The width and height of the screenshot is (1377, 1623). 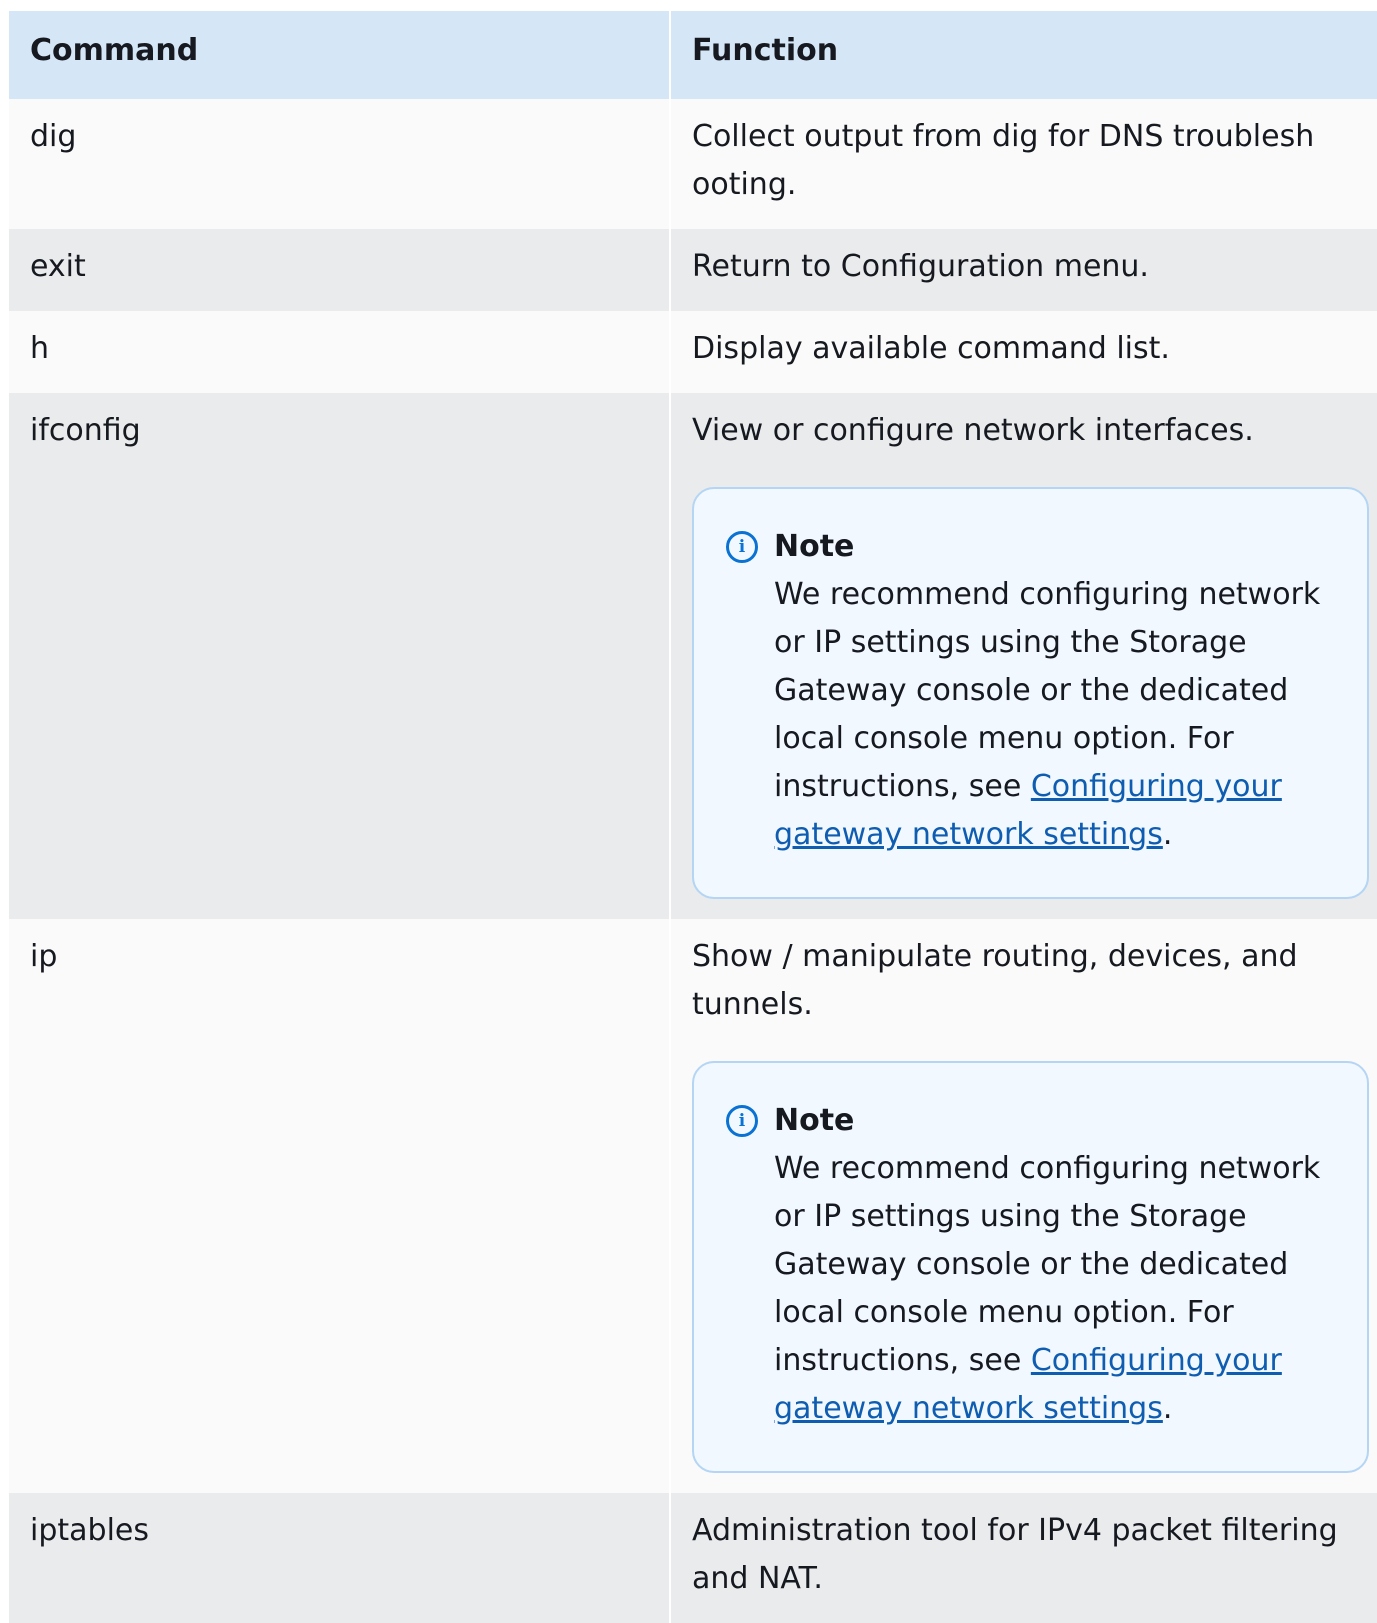 What do you see at coordinates (339, 1558) in the screenshot?
I see `command-cell: iptables` at bounding box center [339, 1558].